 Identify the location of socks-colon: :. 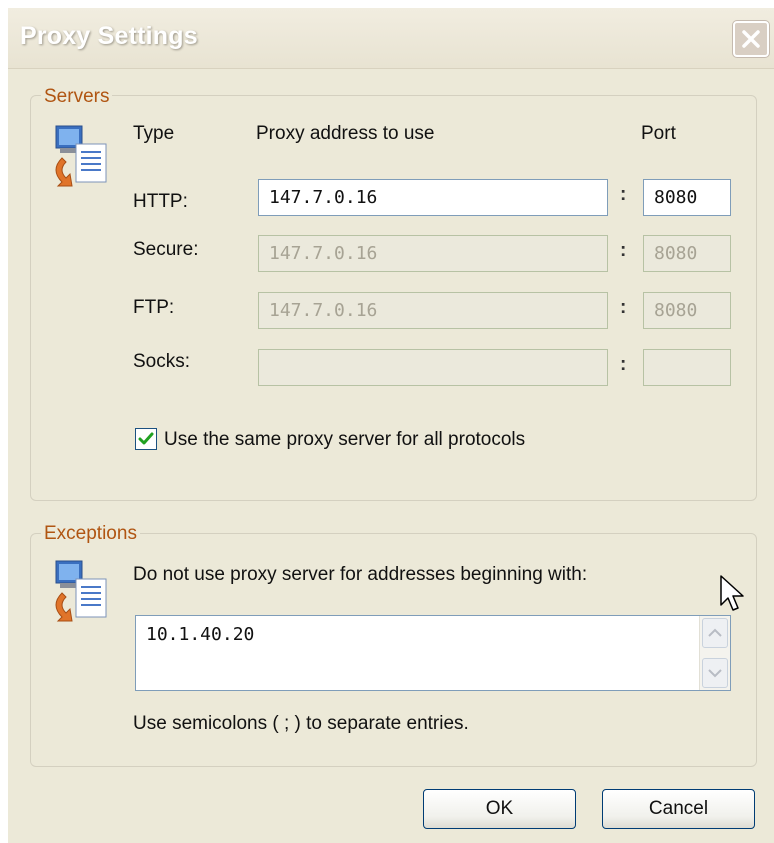
(623, 364).